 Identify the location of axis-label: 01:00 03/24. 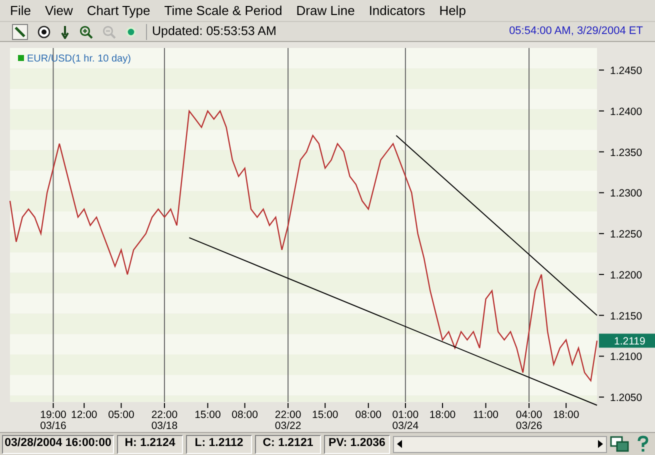
(405, 420).